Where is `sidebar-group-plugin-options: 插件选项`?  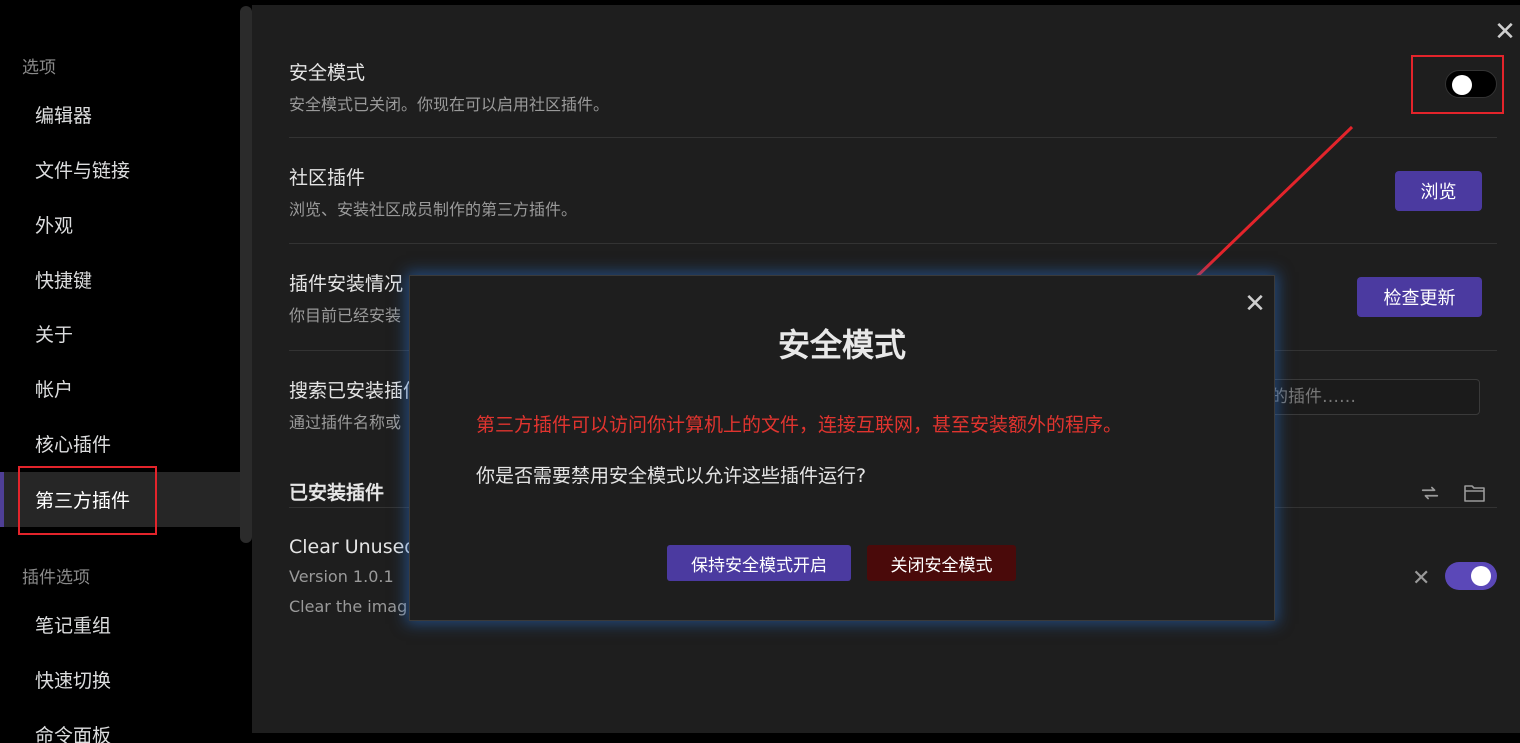
sidebar-group-plugin-options: 插件选项 is located at coordinates (56, 578).